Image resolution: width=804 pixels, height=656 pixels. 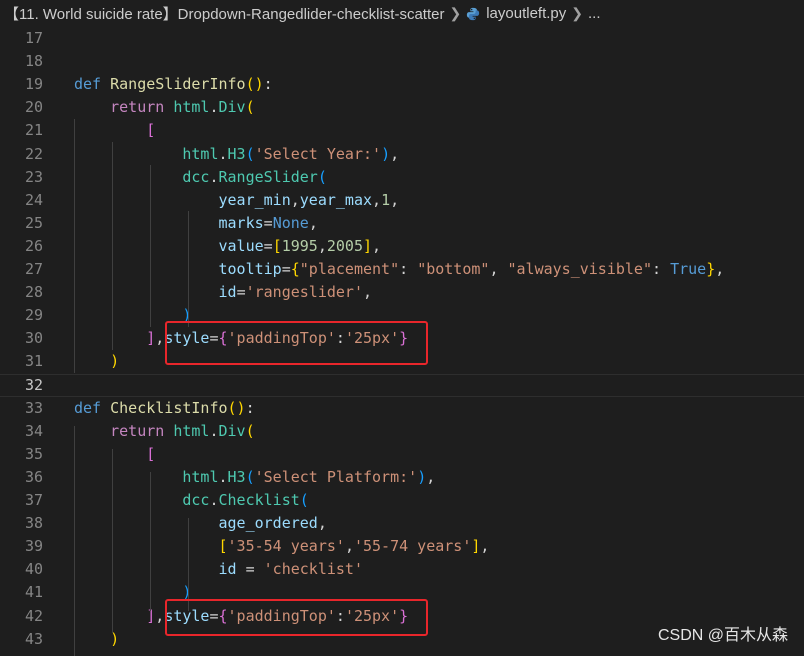 I want to click on code-line: 34 return html.Div(, so click(x=402, y=431).